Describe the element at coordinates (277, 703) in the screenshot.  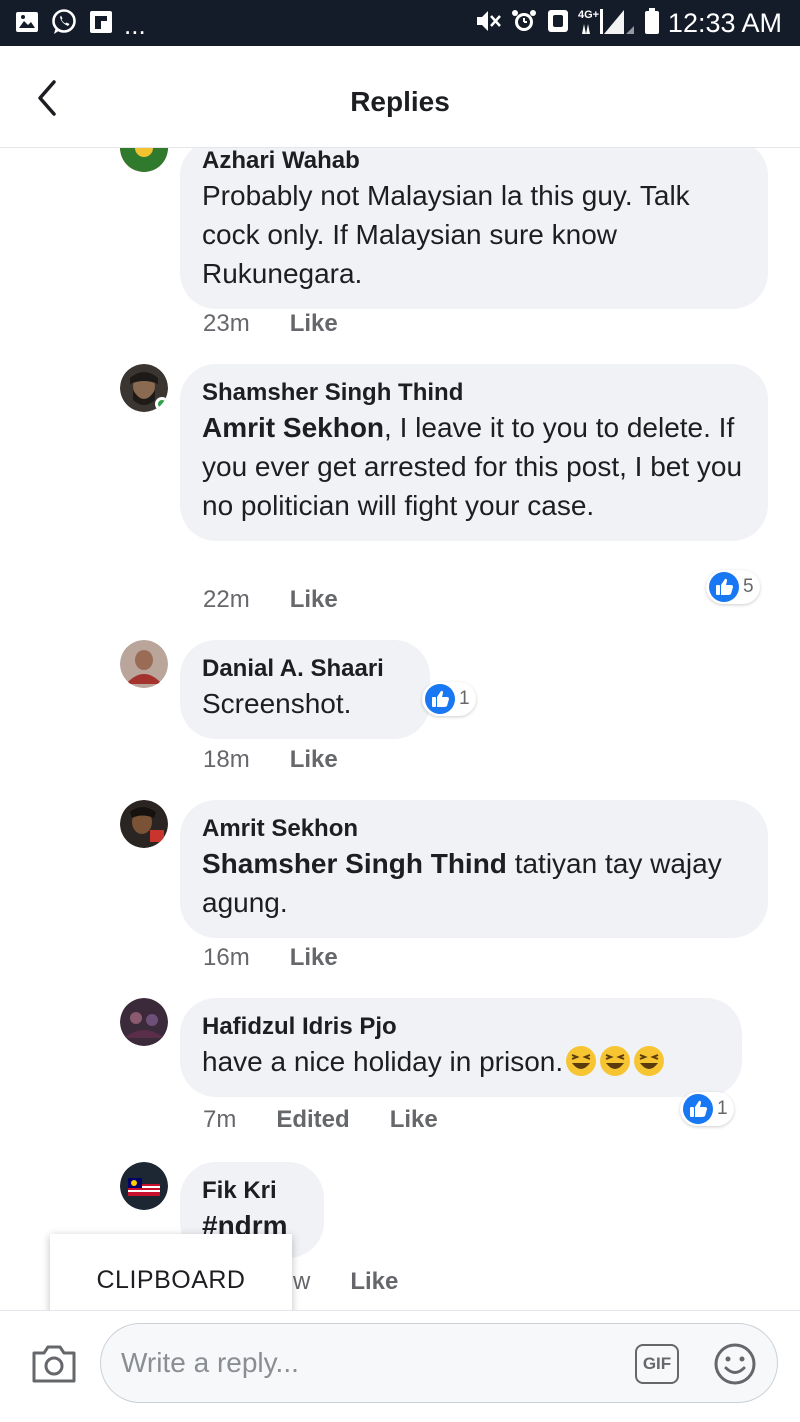
I see `comment-body: Screenshot.` at that location.